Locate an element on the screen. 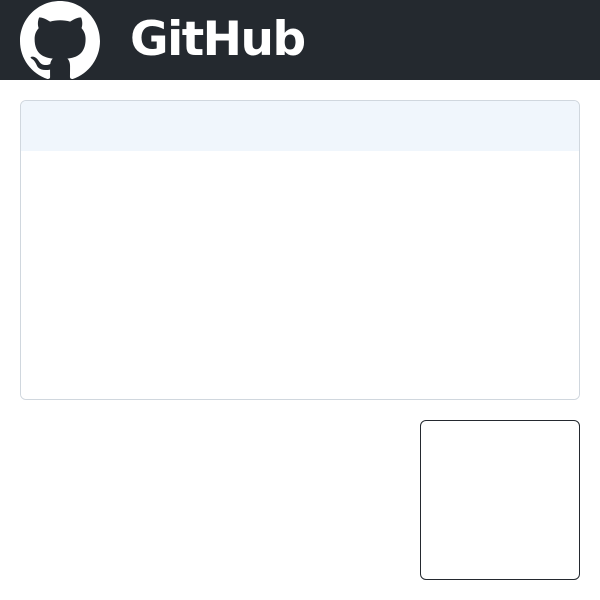 Image resolution: width=600 pixels, height=600 pixels. main-card-header is located at coordinates (300, 126).